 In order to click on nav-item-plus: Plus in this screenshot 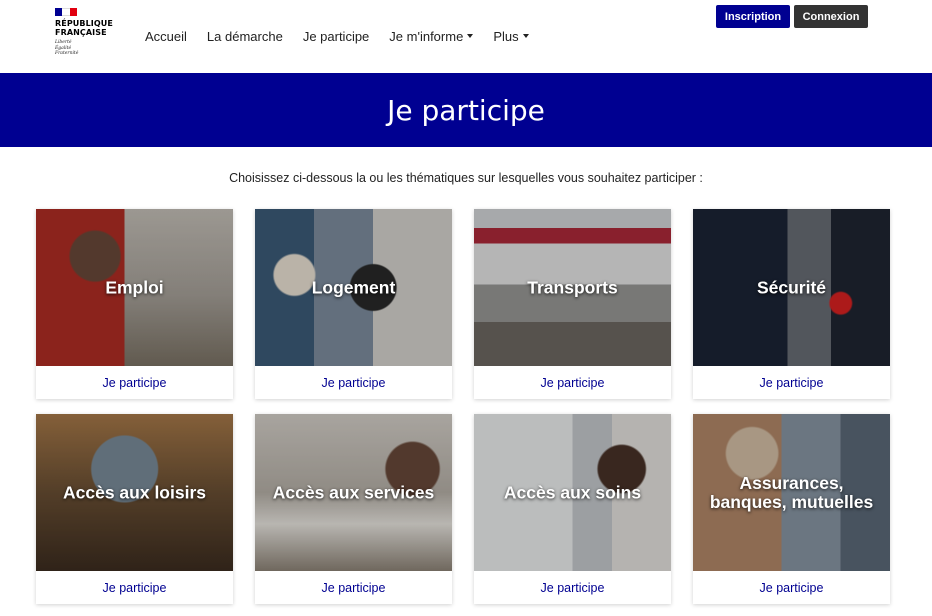, I will do `click(511, 36)`.